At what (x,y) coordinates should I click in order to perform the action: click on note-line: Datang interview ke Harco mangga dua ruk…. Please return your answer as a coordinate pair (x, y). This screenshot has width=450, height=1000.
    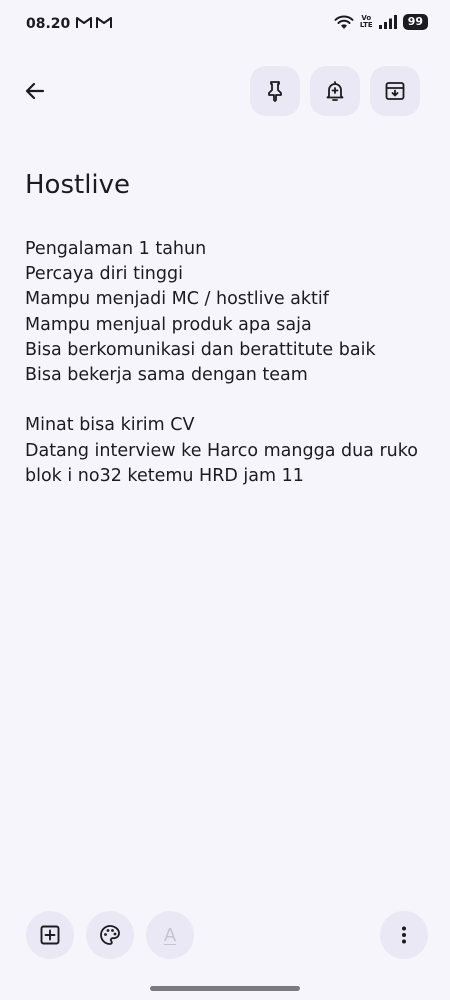
    Looking at the image, I should click on (221, 463).